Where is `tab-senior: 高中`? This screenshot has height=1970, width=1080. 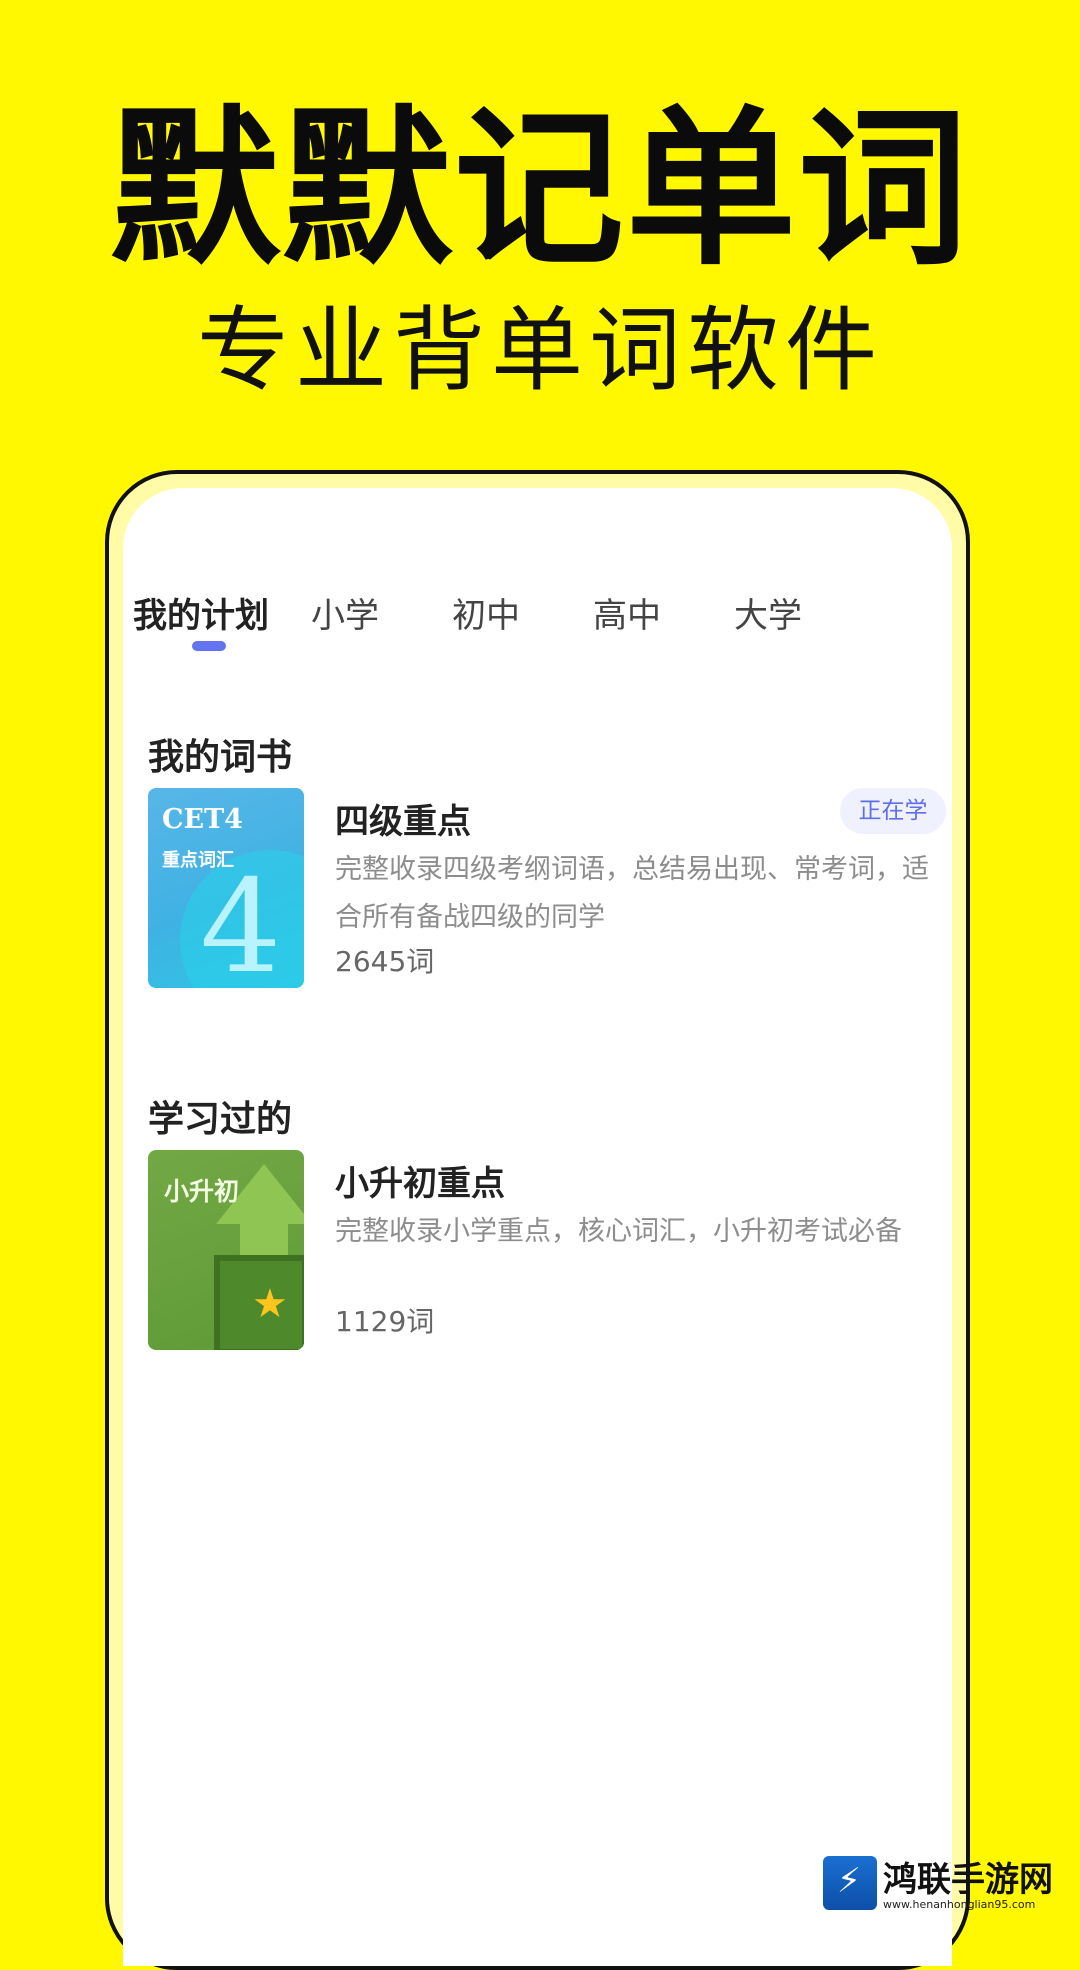
tab-senior: 高中 is located at coordinates (627, 612).